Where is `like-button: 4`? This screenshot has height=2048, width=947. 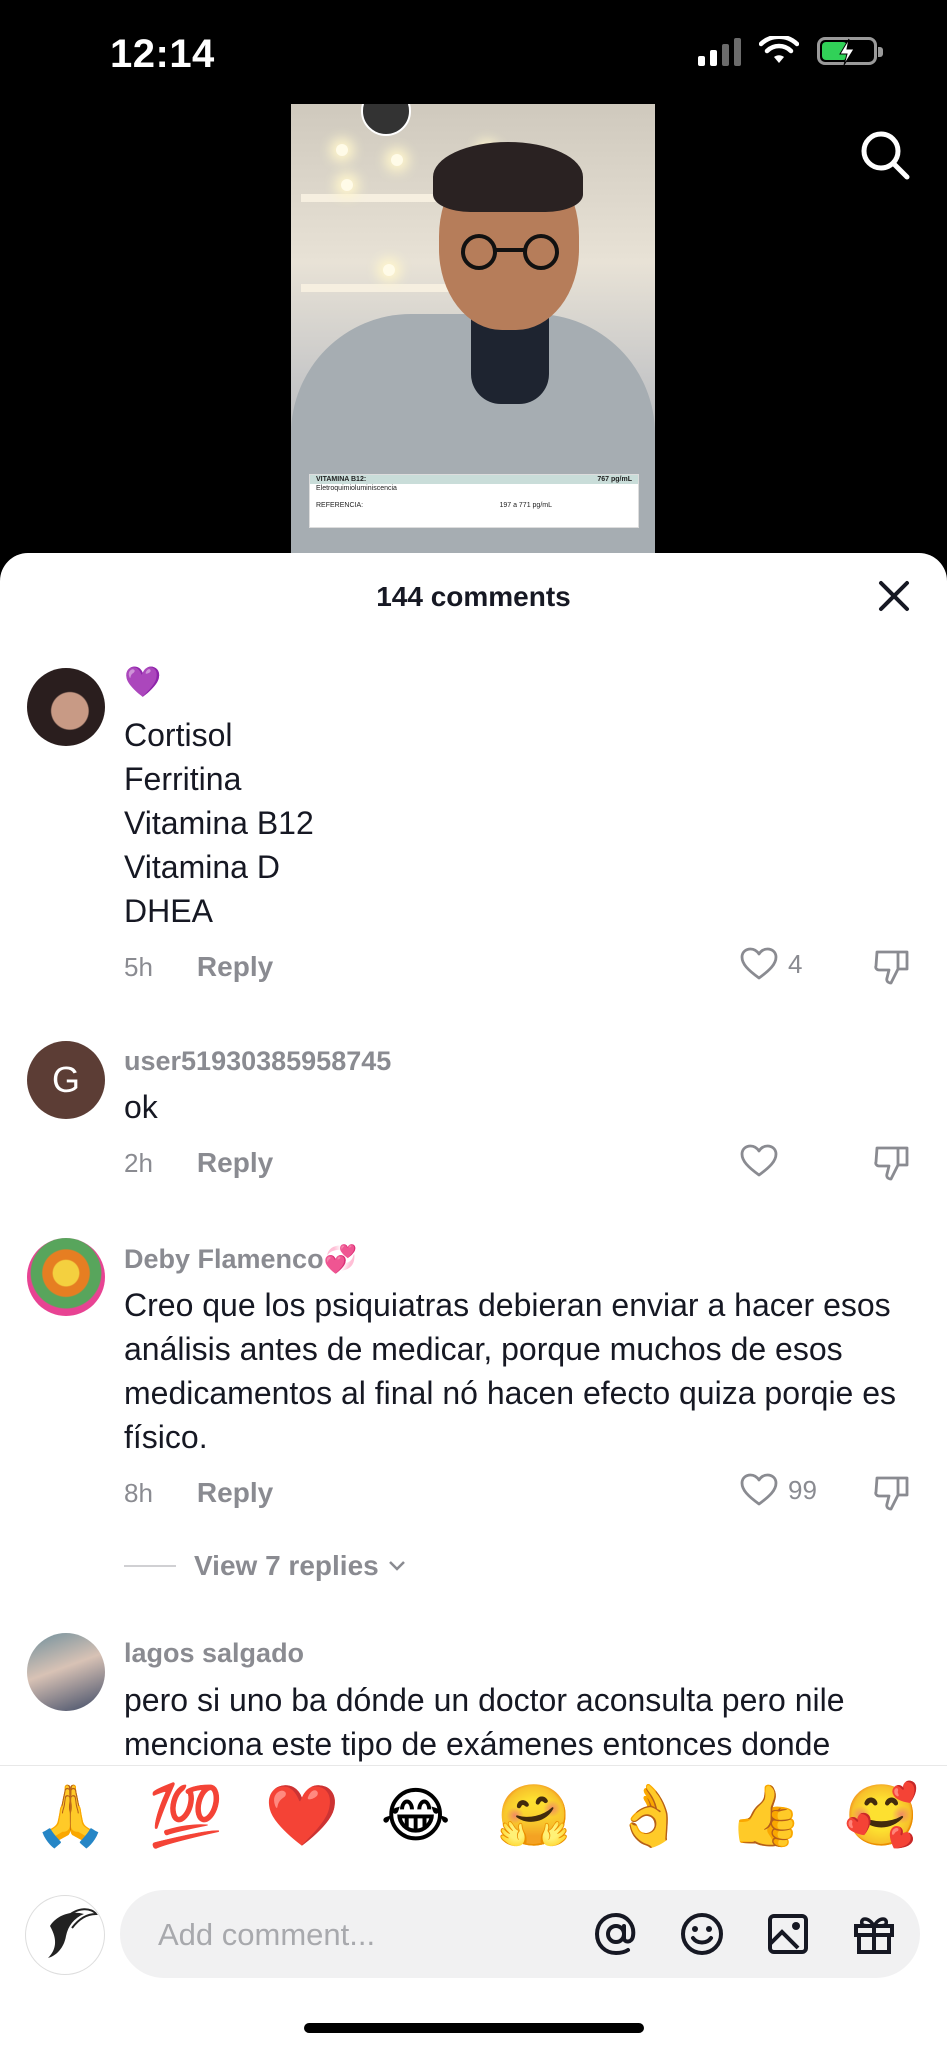
like-button: 4 is located at coordinates (771, 964).